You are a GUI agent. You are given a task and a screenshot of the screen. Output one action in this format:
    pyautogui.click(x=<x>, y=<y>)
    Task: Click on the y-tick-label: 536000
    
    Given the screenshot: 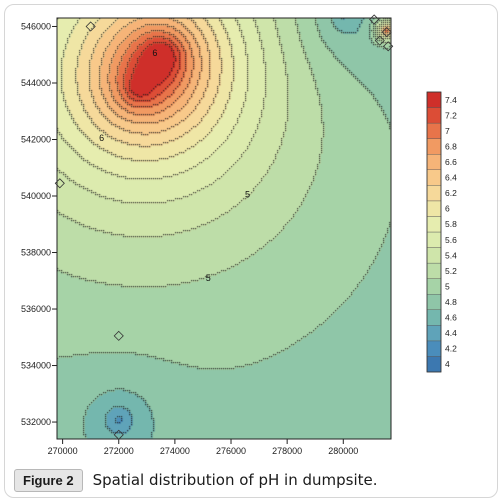 What is the action you would take?
    pyautogui.click(x=36, y=309)
    